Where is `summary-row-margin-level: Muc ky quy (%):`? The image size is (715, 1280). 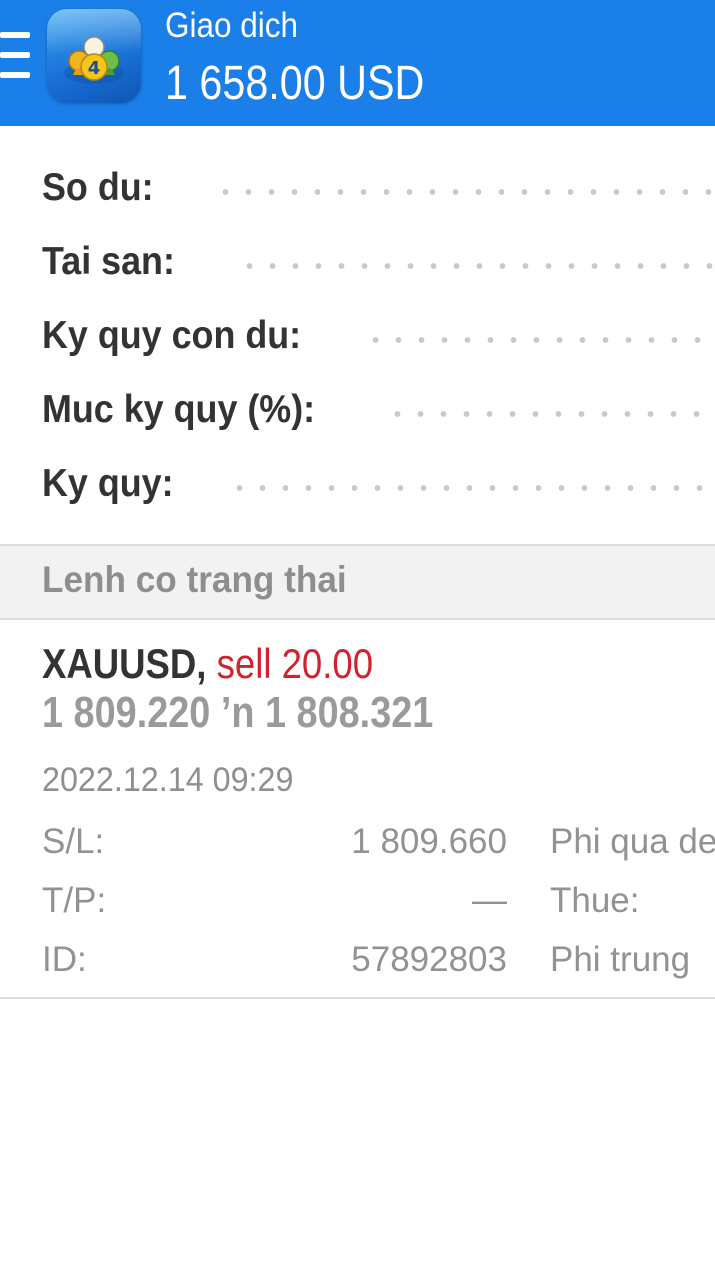
summary-row-margin-level: Muc ky quy (%): is located at coordinates (378, 413).